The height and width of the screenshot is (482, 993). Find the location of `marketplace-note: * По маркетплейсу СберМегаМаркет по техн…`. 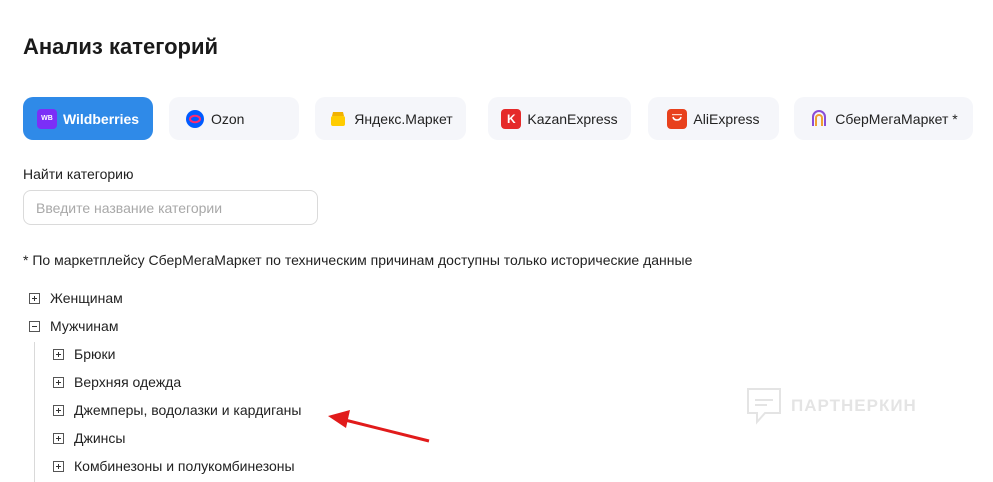

marketplace-note: * По маркетплейсу СберМегаМаркет по техн… is located at coordinates (358, 260).